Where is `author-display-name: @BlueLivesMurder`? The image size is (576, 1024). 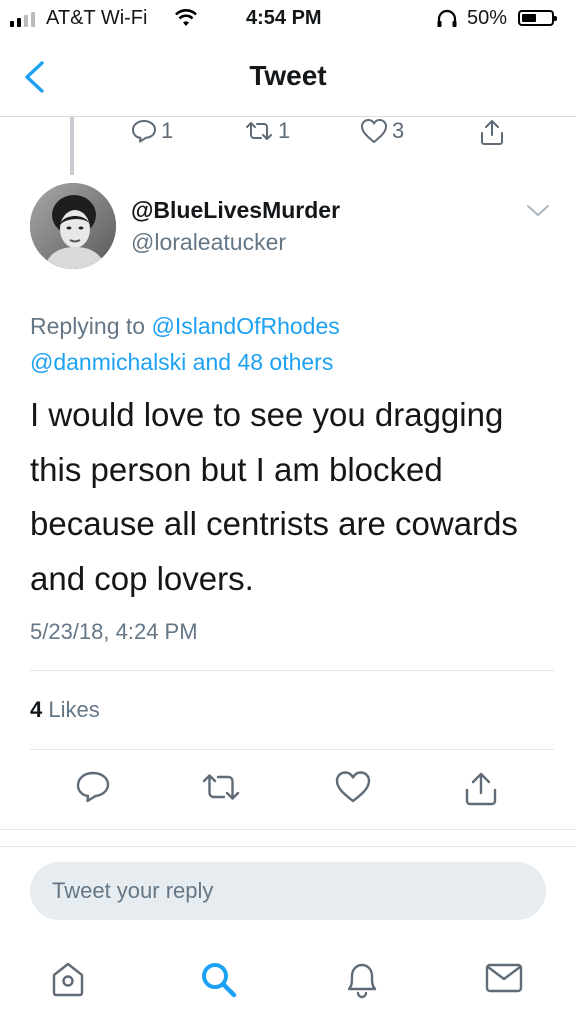 author-display-name: @BlueLivesMurder is located at coordinates (235, 210).